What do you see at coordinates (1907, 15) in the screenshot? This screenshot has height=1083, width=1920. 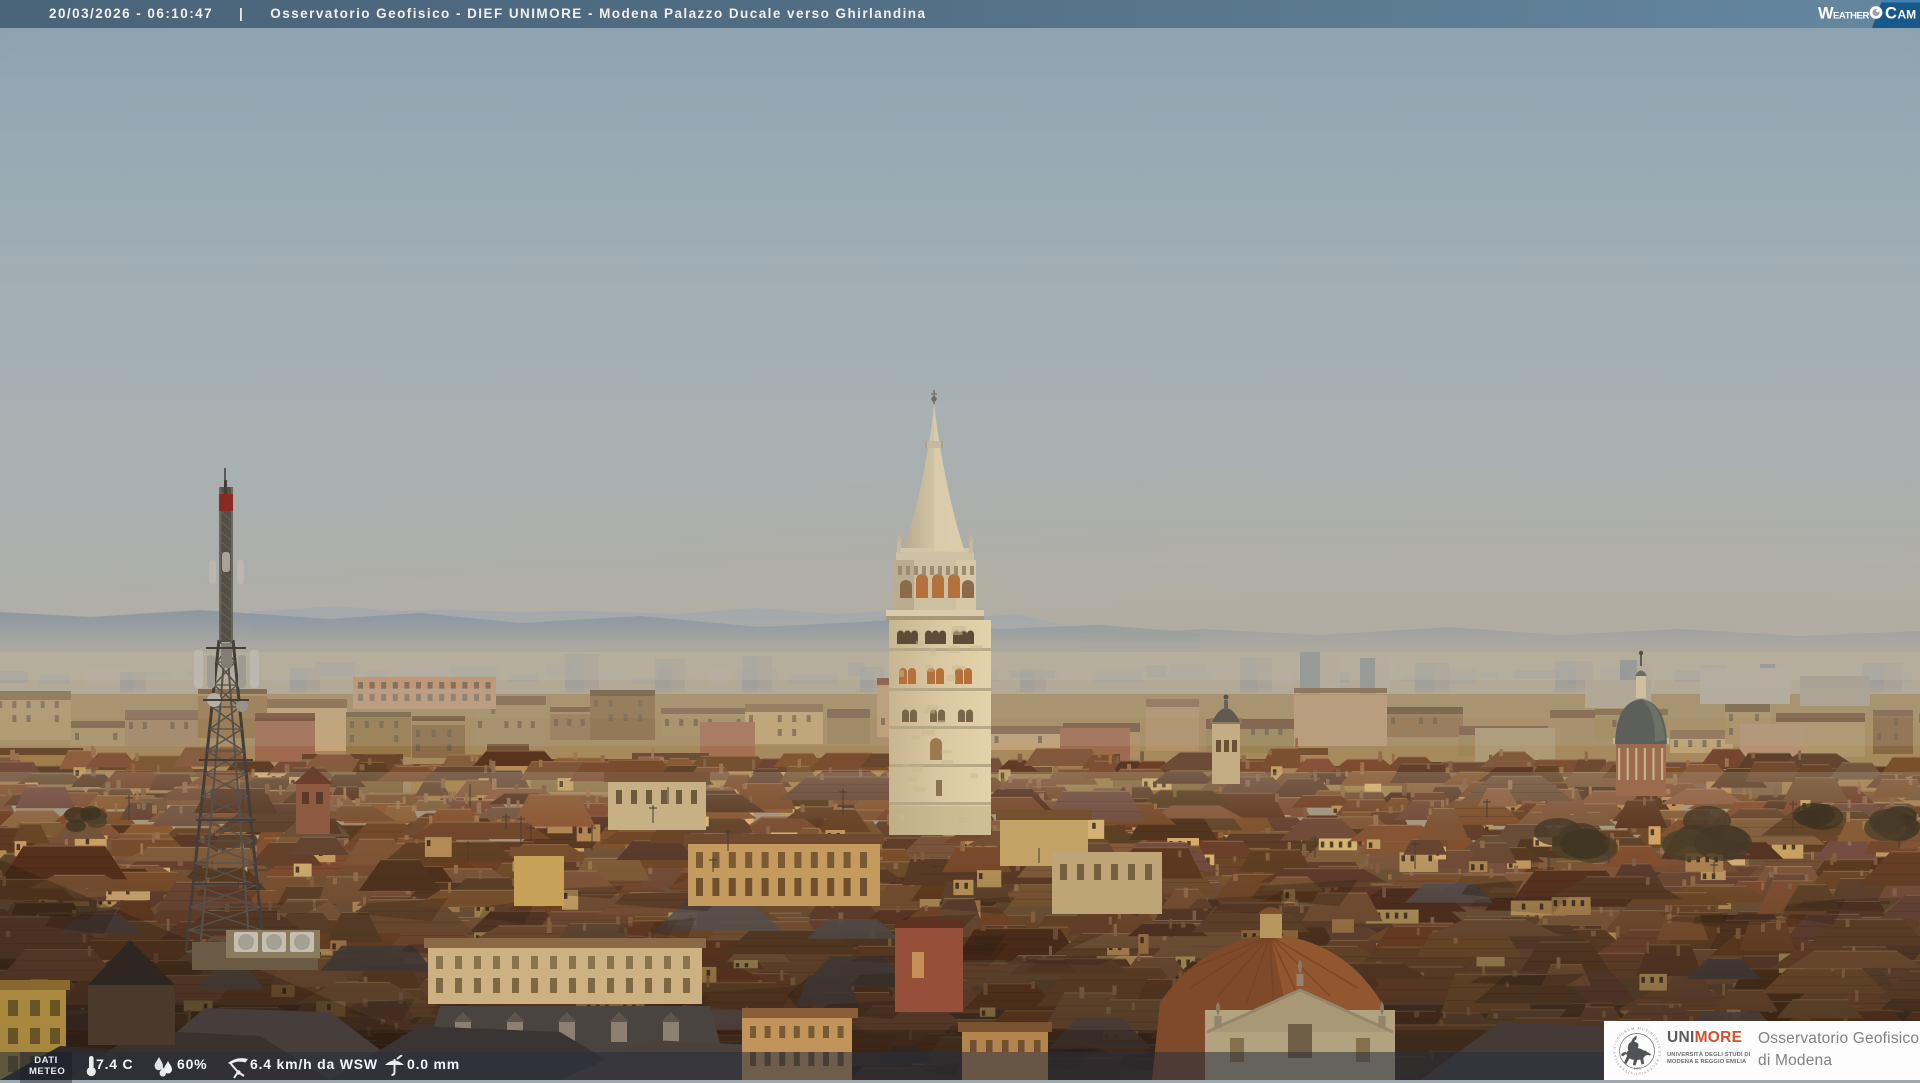 I see `svg-text: AM` at bounding box center [1907, 15].